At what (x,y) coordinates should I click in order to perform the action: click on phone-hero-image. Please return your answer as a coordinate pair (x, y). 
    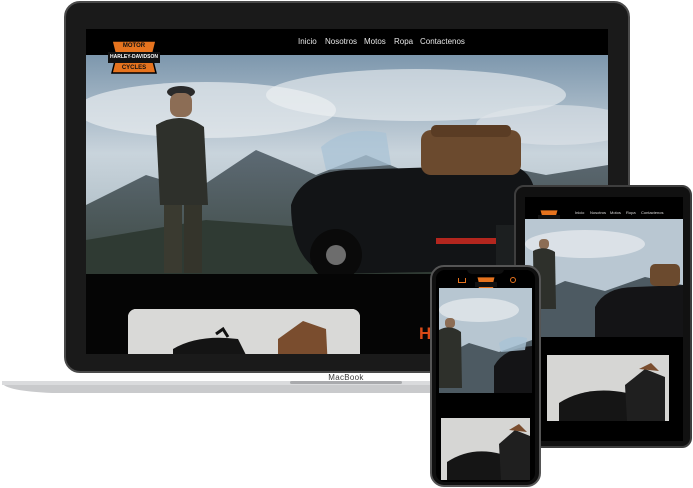
    Looking at the image, I should click on (485, 340).